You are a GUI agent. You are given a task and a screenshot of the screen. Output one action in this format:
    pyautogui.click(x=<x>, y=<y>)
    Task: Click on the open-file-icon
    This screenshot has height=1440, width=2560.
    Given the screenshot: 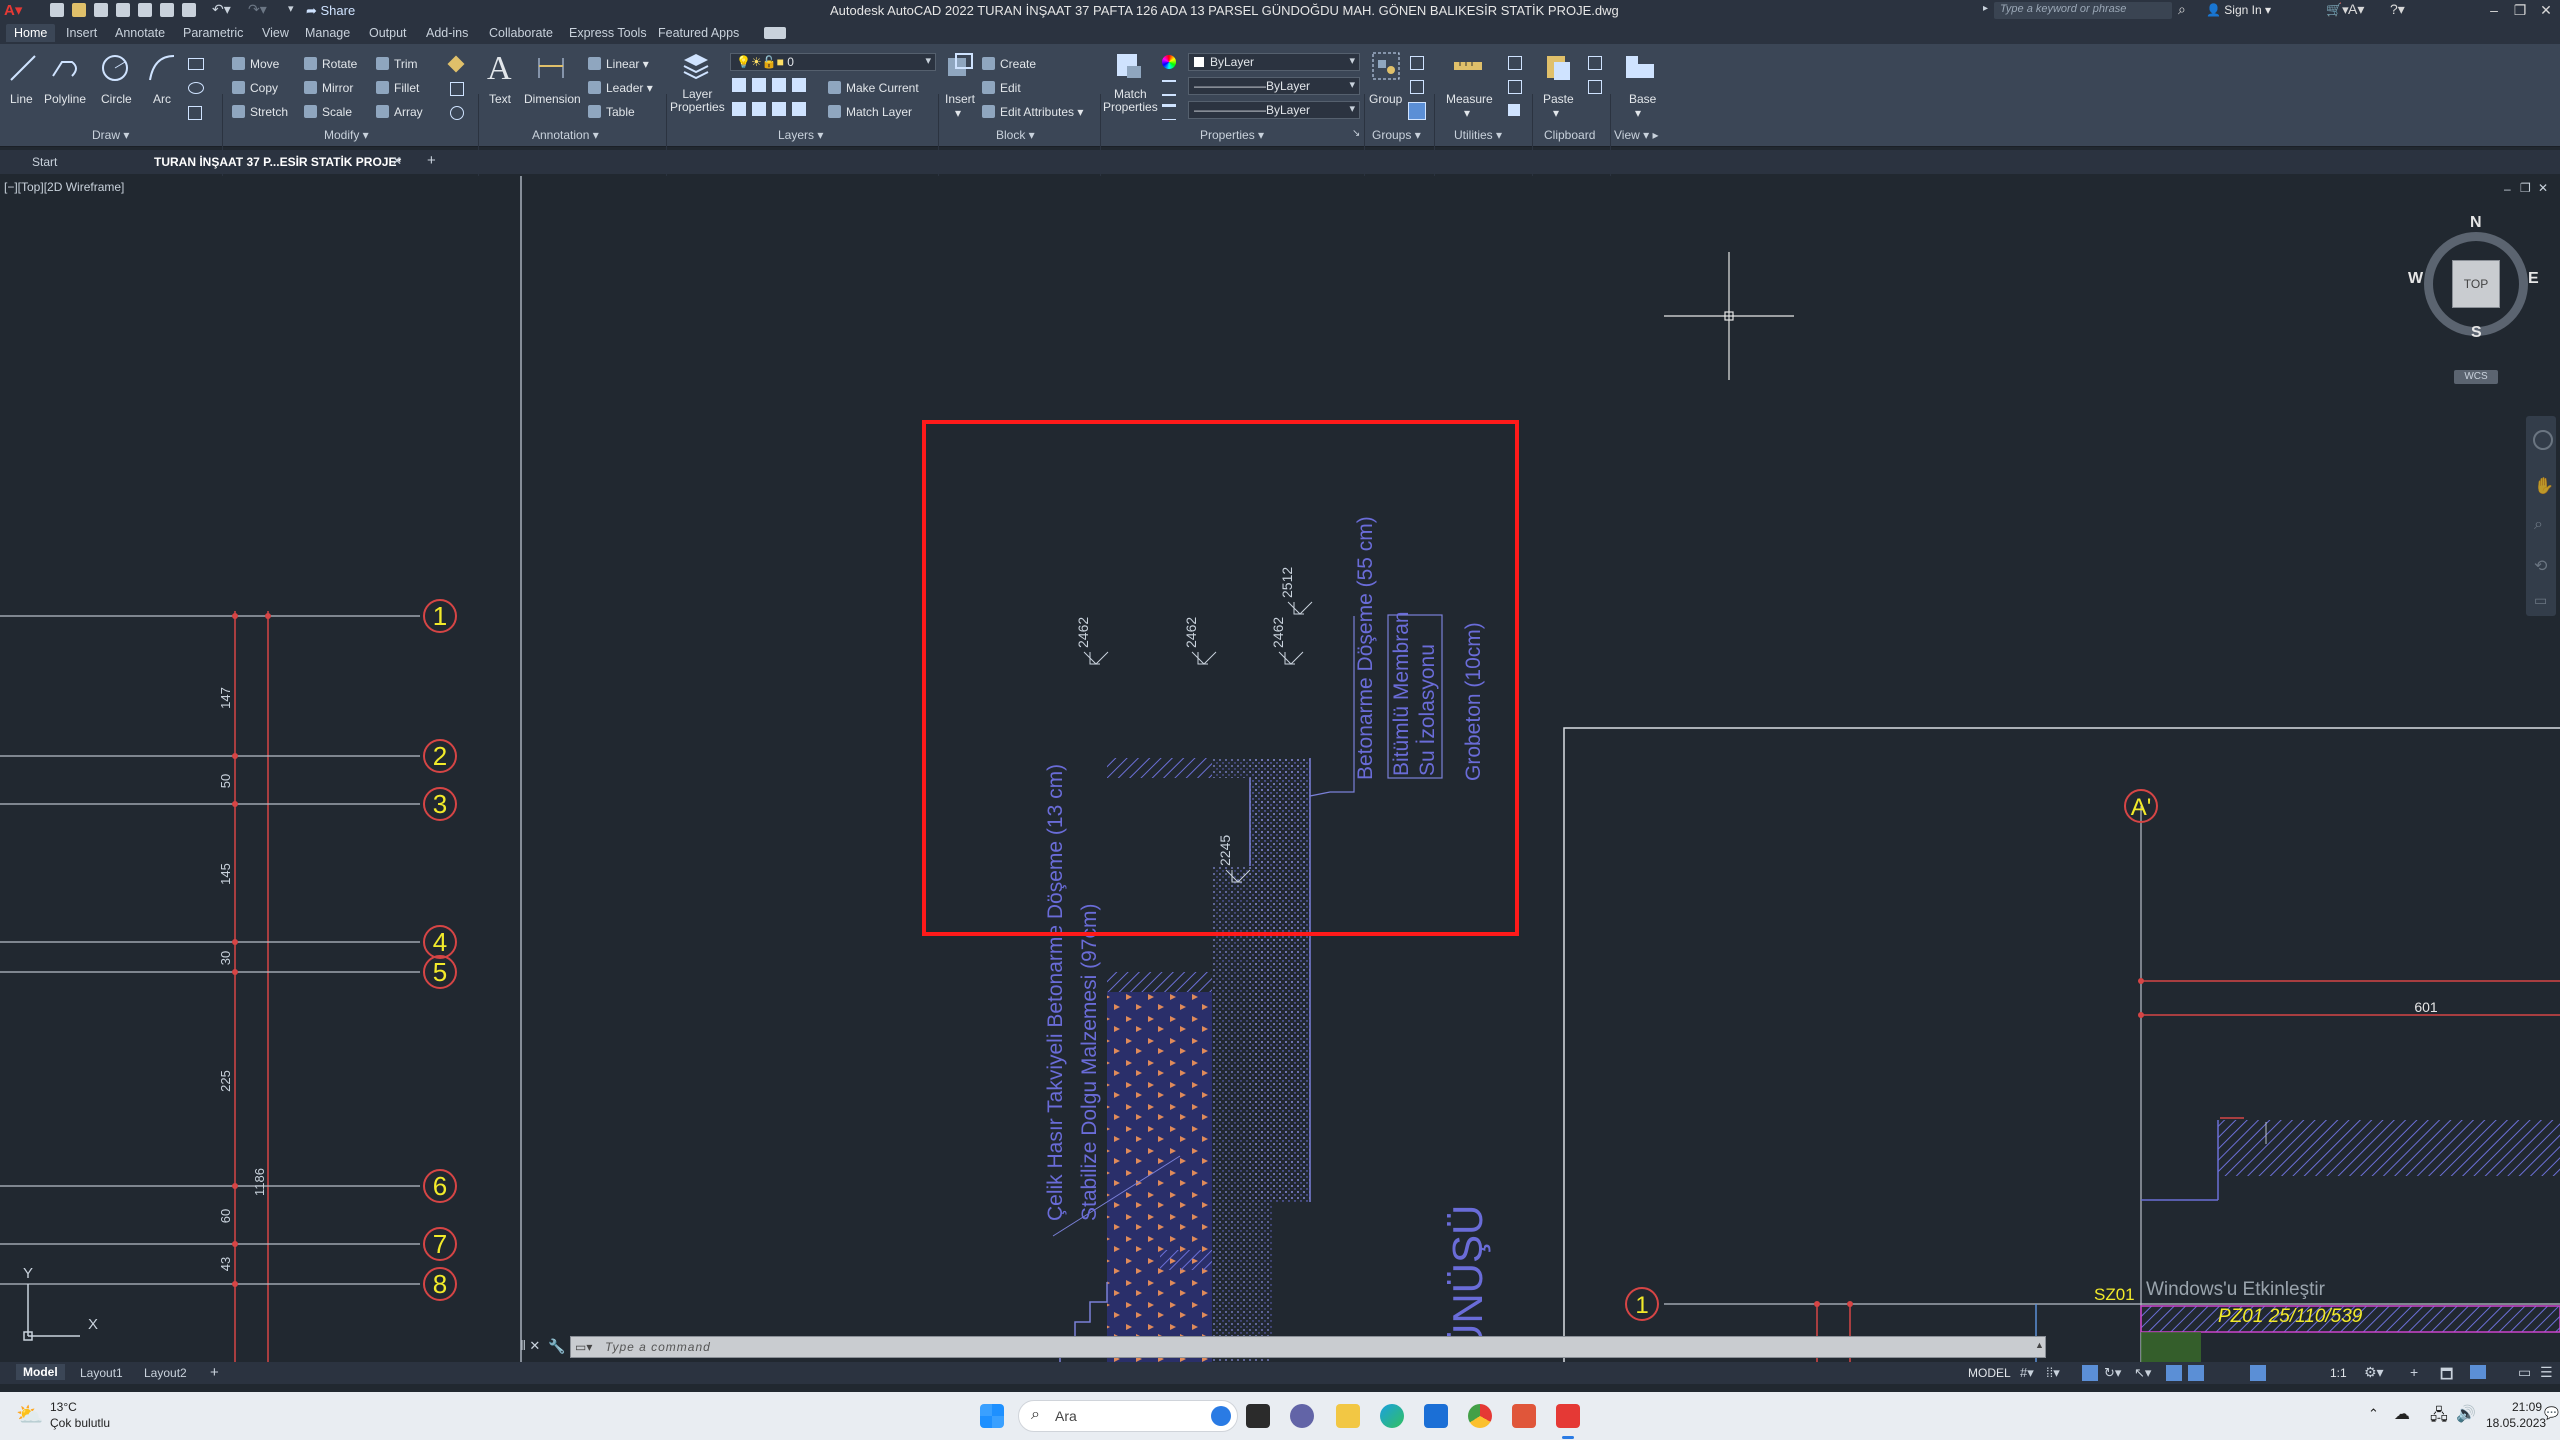 What is the action you would take?
    pyautogui.click(x=79, y=10)
    